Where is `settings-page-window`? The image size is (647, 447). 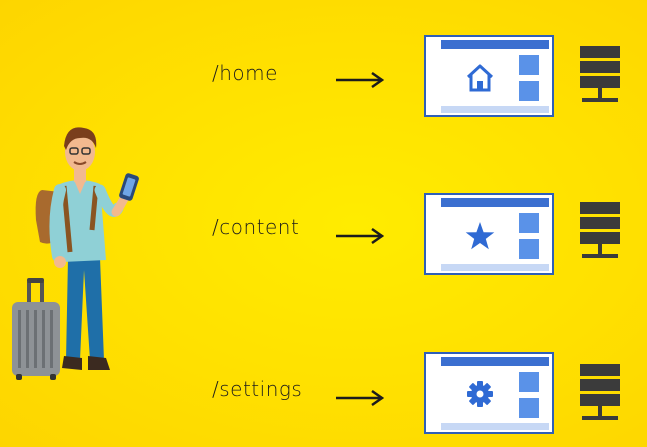 settings-page-window is located at coordinates (489, 393).